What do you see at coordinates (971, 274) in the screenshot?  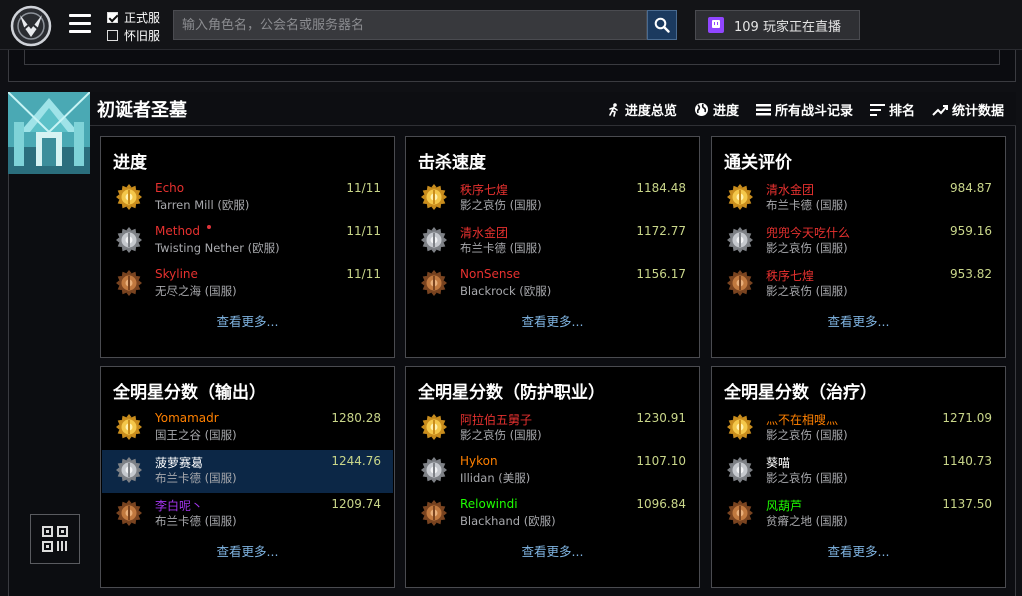 I see `entry-value: 953.82` at bounding box center [971, 274].